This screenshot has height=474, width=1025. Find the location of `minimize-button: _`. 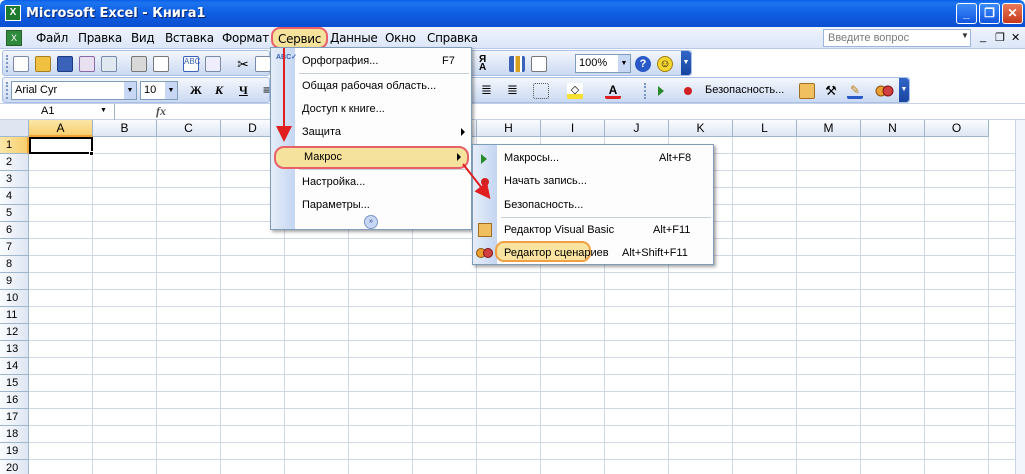

minimize-button: _ is located at coordinates (966, 13).